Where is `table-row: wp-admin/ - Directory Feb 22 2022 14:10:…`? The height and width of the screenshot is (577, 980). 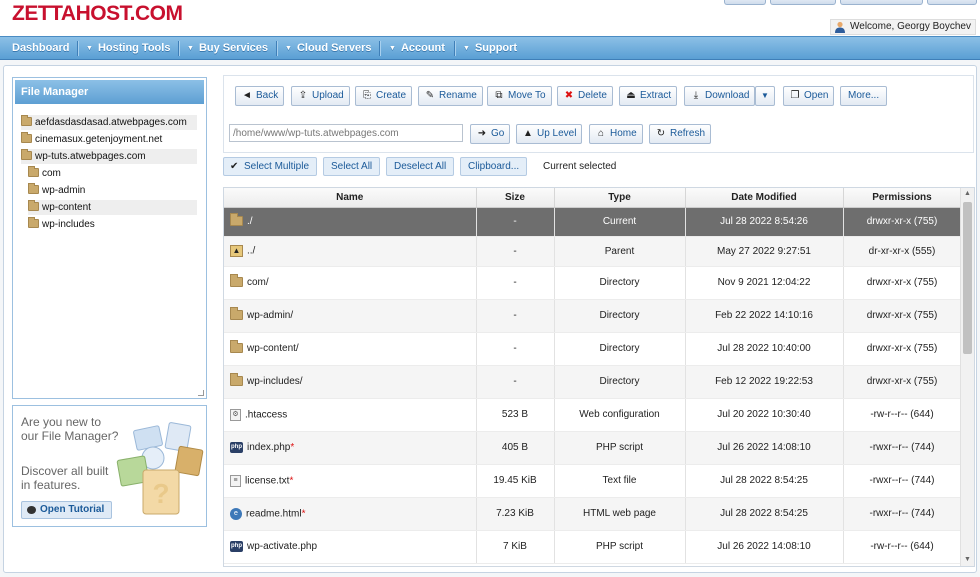
table-row: wp-admin/ - Directory Feb 22 2022 14:10:… is located at coordinates (593, 316).